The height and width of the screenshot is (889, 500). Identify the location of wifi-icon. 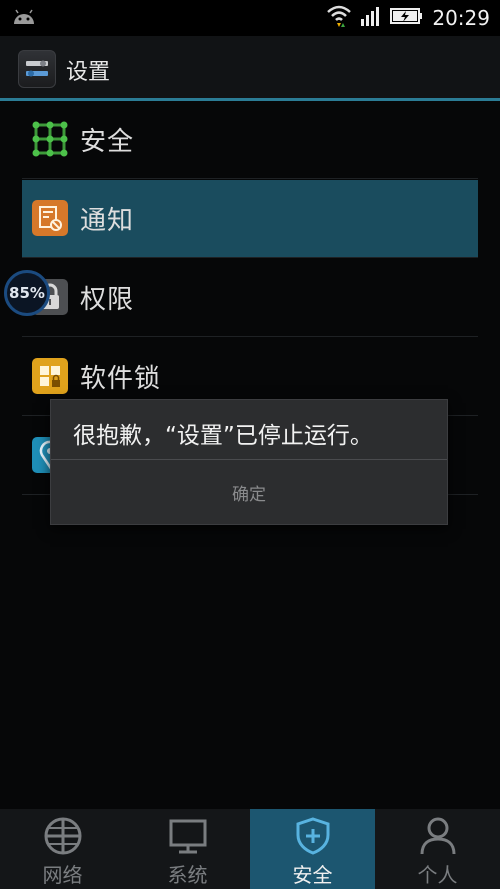
(339, 18).